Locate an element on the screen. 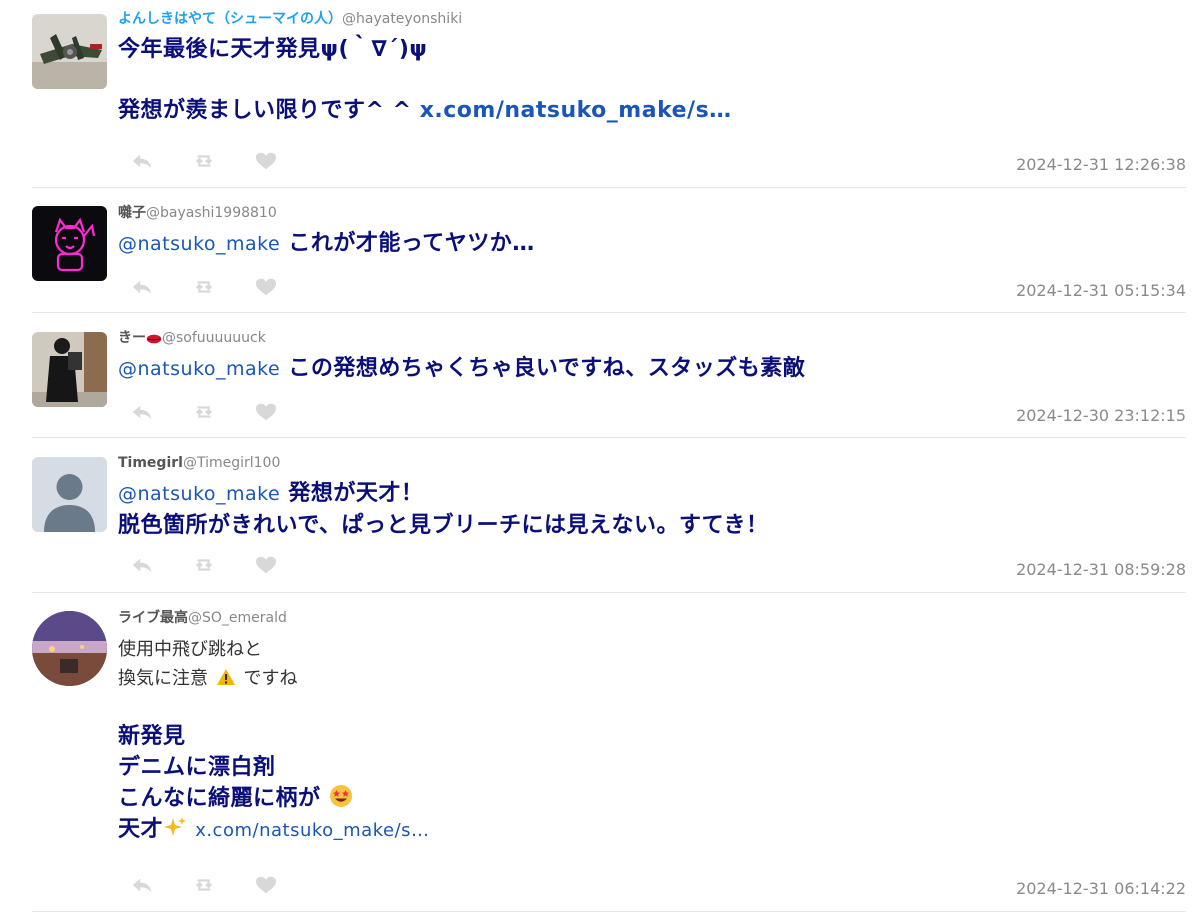  user-line: ライブ最高@SO_emerald is located at coordinates (652, 618).